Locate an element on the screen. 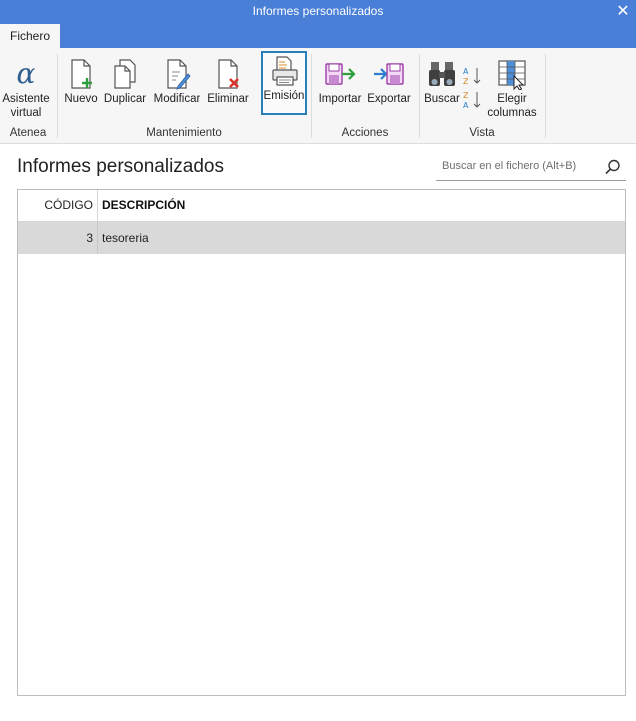 This screenshot has width=636, height=721. delete-document-icon is located at coordinates (228, 74).